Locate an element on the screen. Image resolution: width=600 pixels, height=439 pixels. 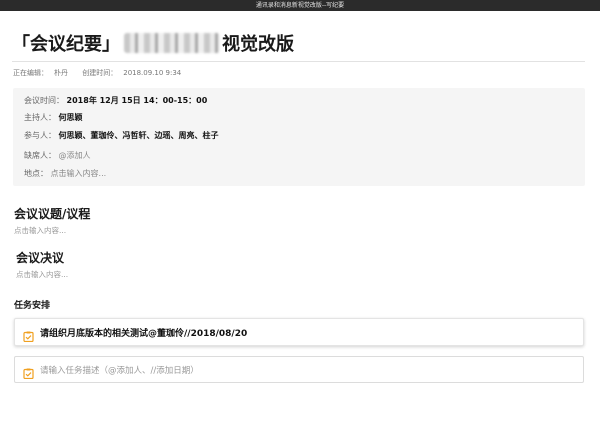
window-titlebar: 通讯录和消息新视觉改版--写纪要 is located at coordinates (300, 5).